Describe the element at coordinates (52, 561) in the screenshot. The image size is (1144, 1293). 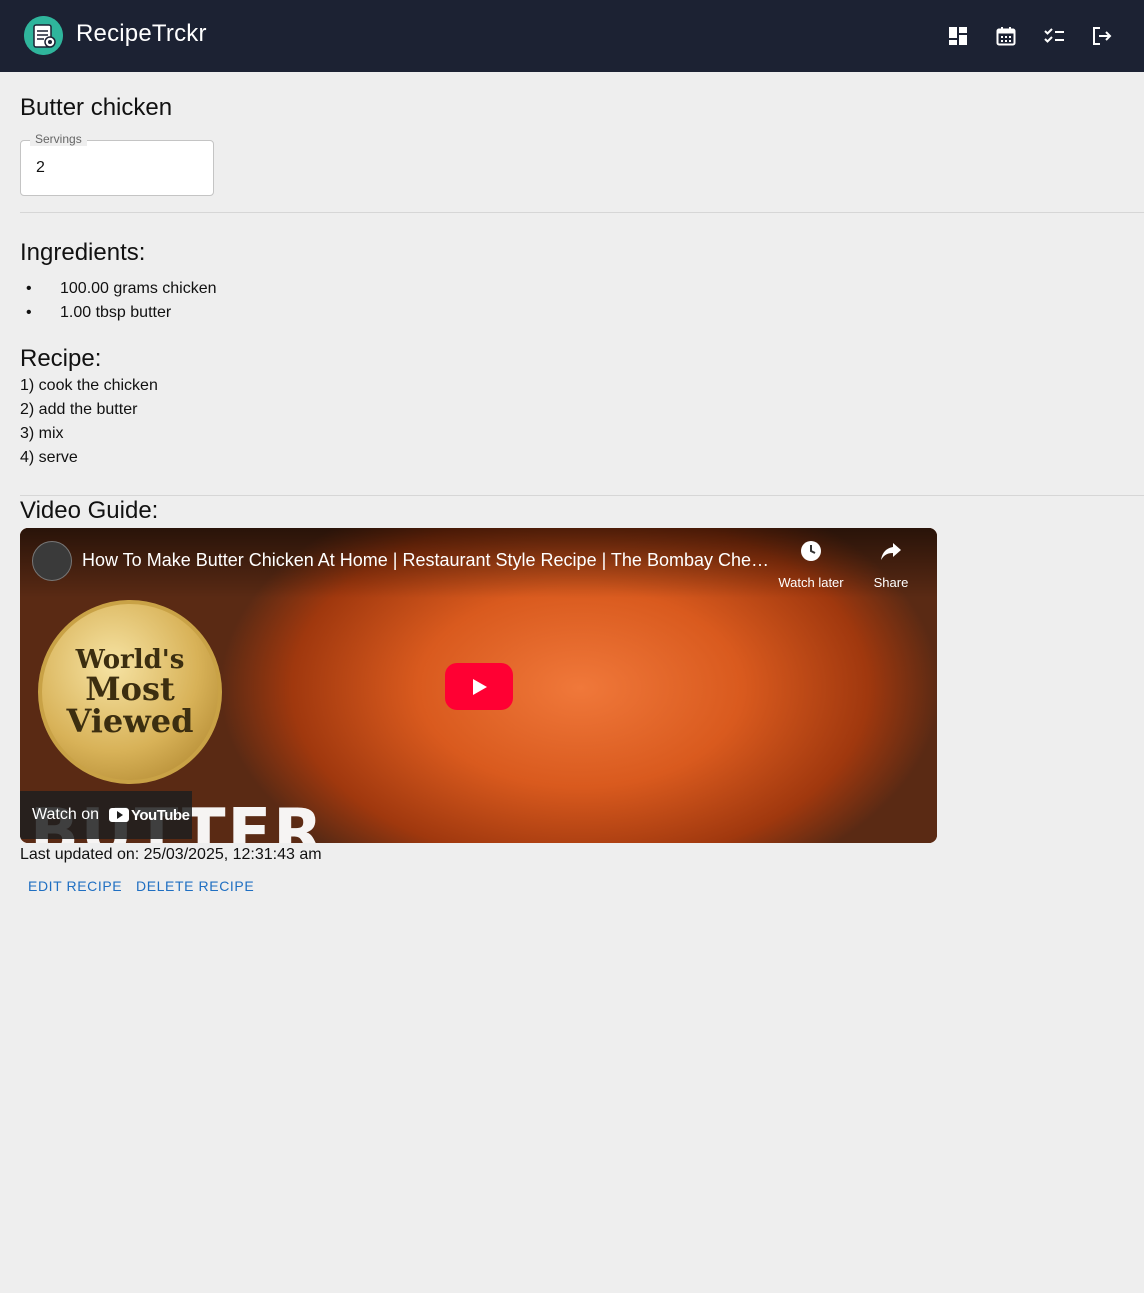
I see `channel-avatar` at that location.